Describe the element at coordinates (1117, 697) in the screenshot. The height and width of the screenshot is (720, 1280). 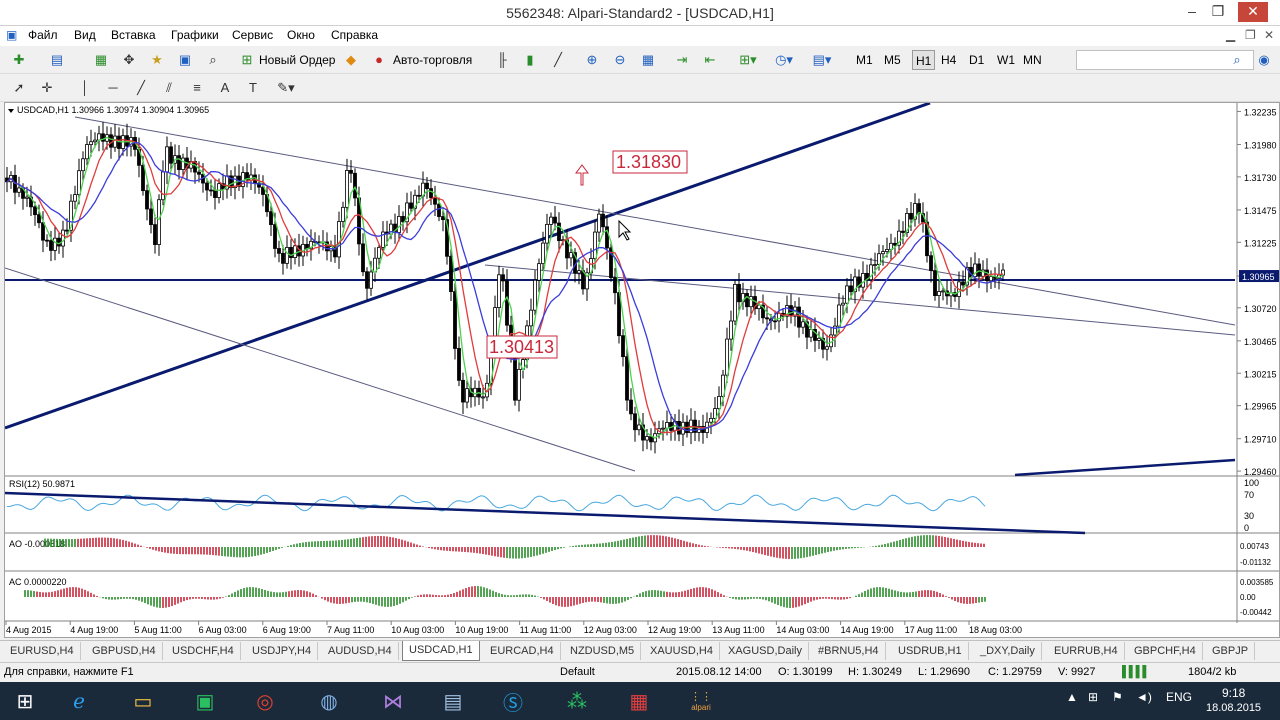
I see `tray-flag-icon: ⚑` at that location.